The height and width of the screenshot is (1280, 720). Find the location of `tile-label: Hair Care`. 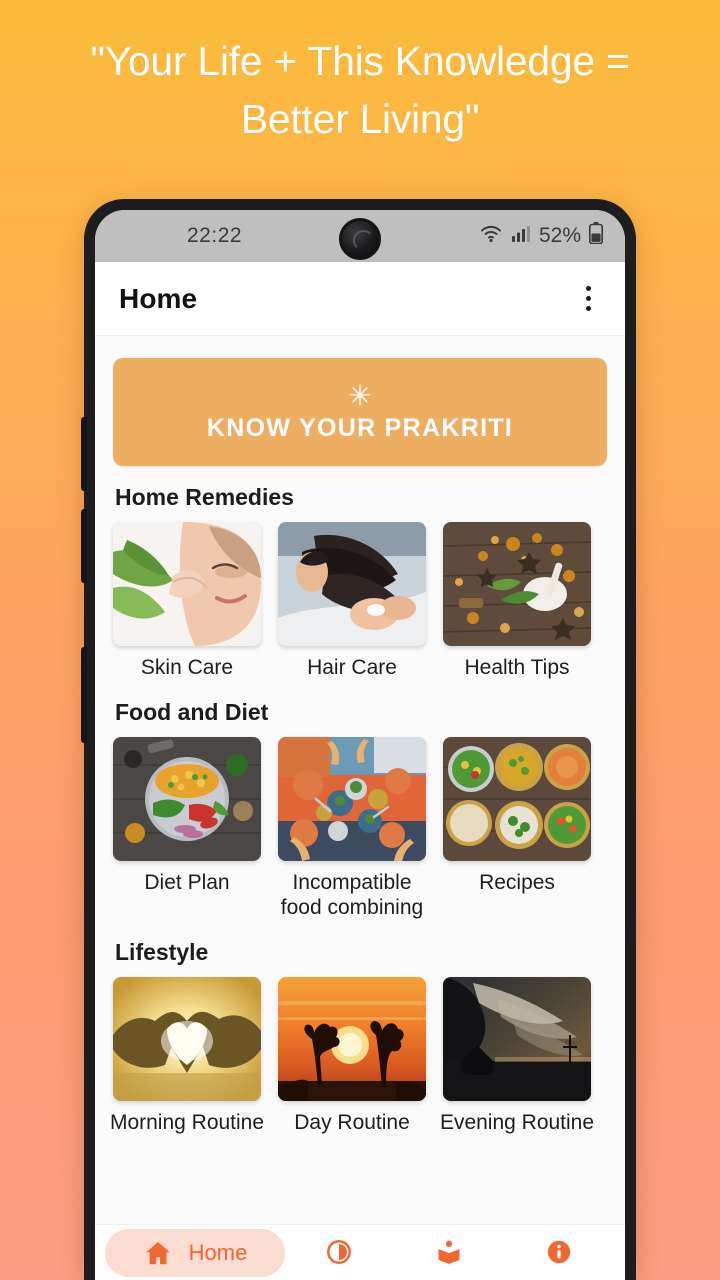

tile-label: Hair Care is located at coordinates (352, 667).